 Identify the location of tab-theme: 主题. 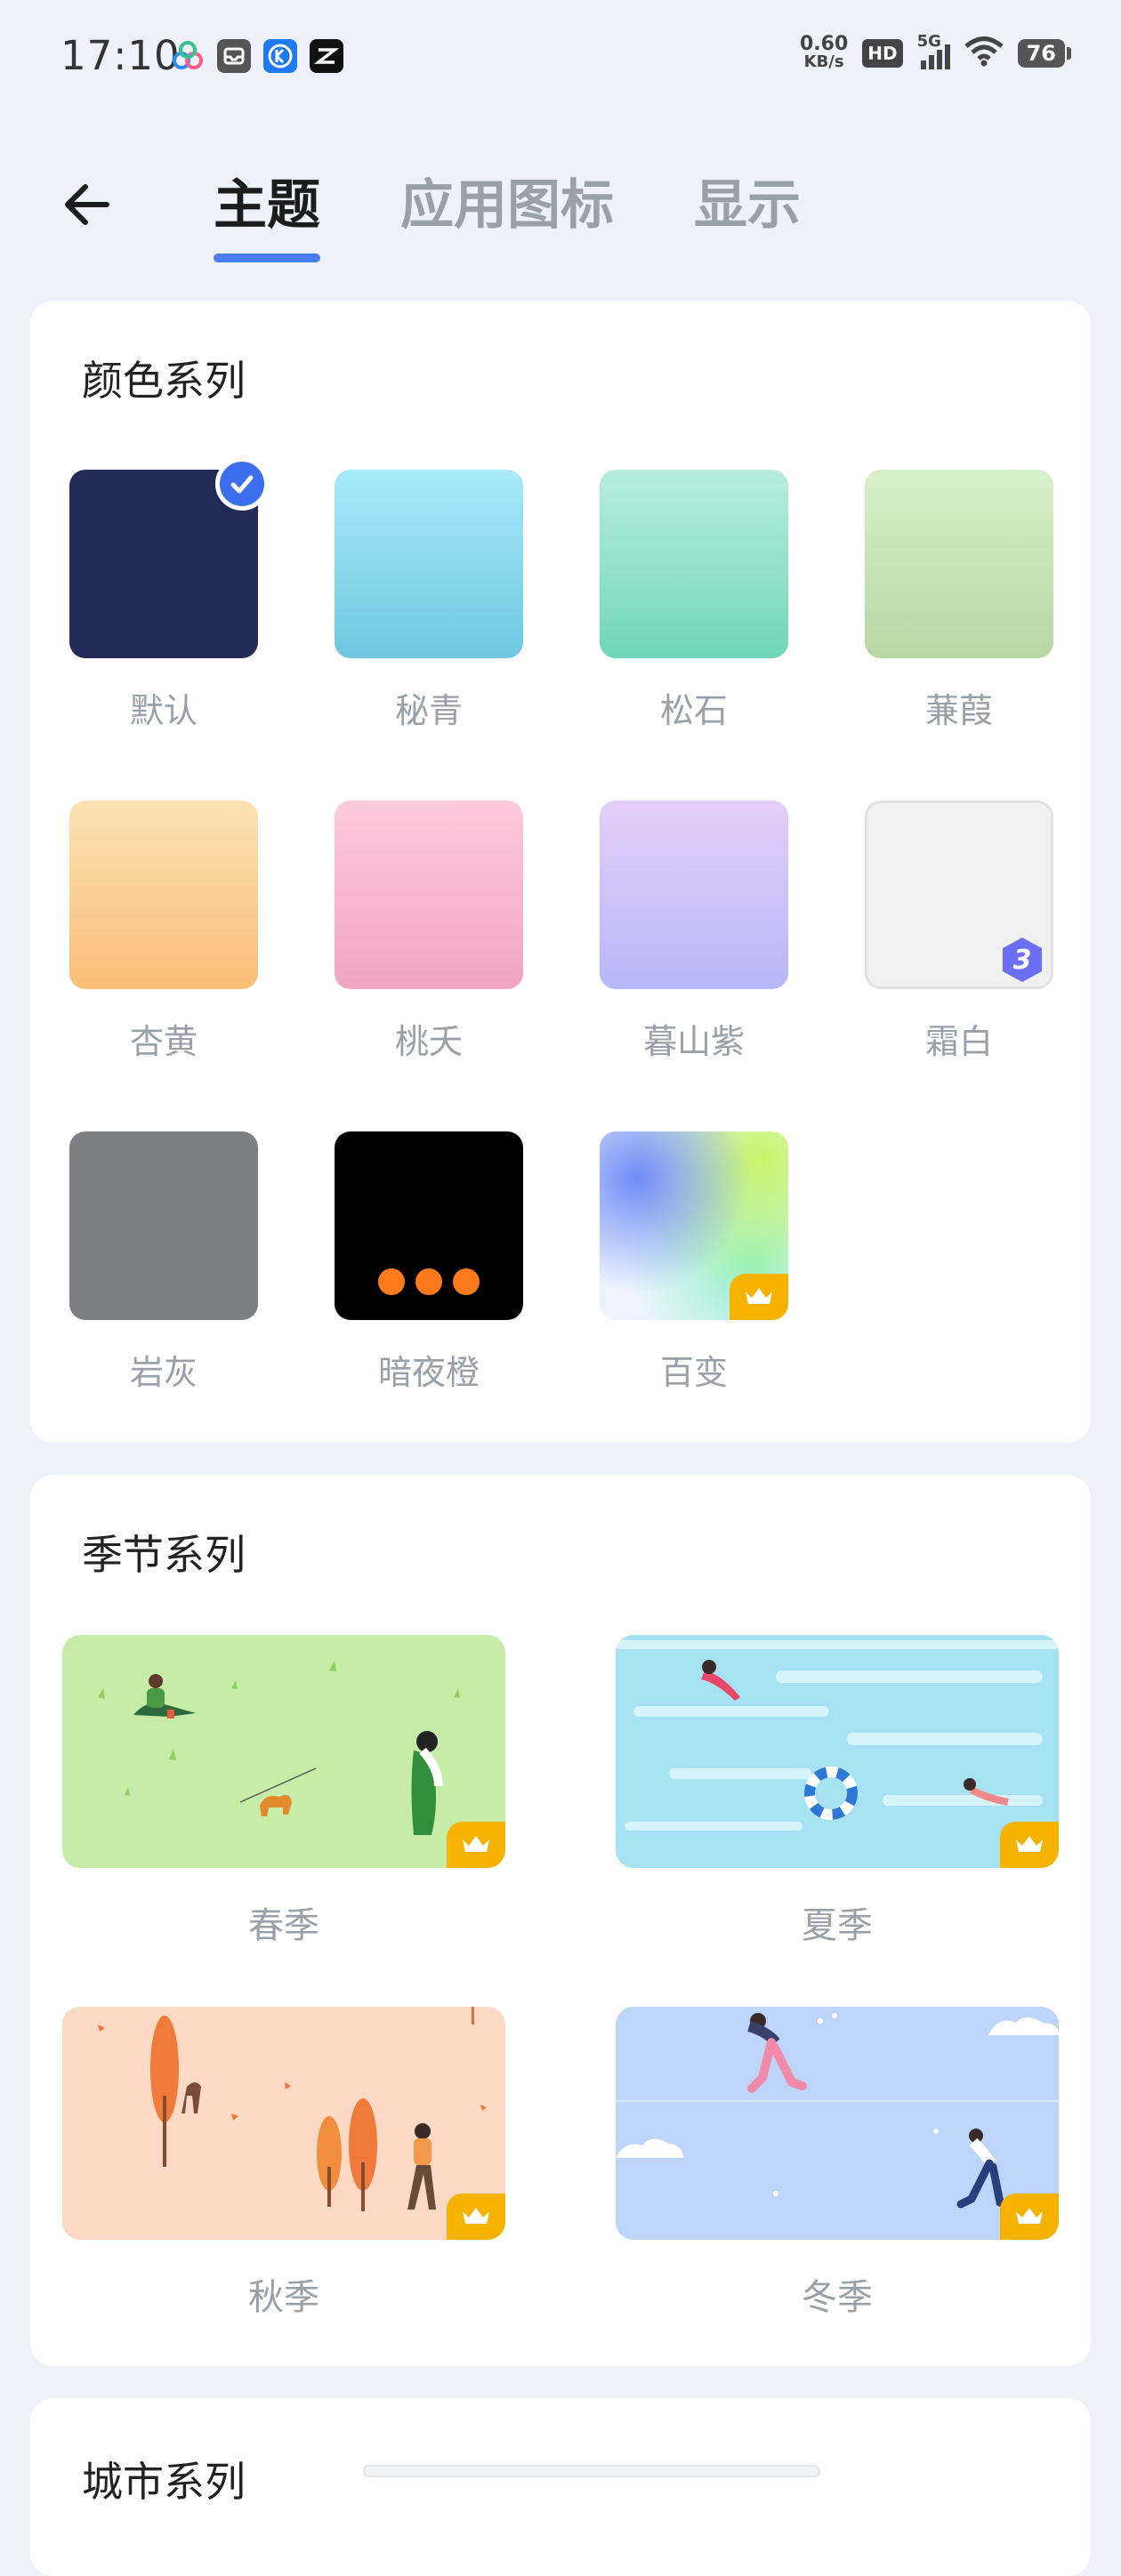
(267, 212).